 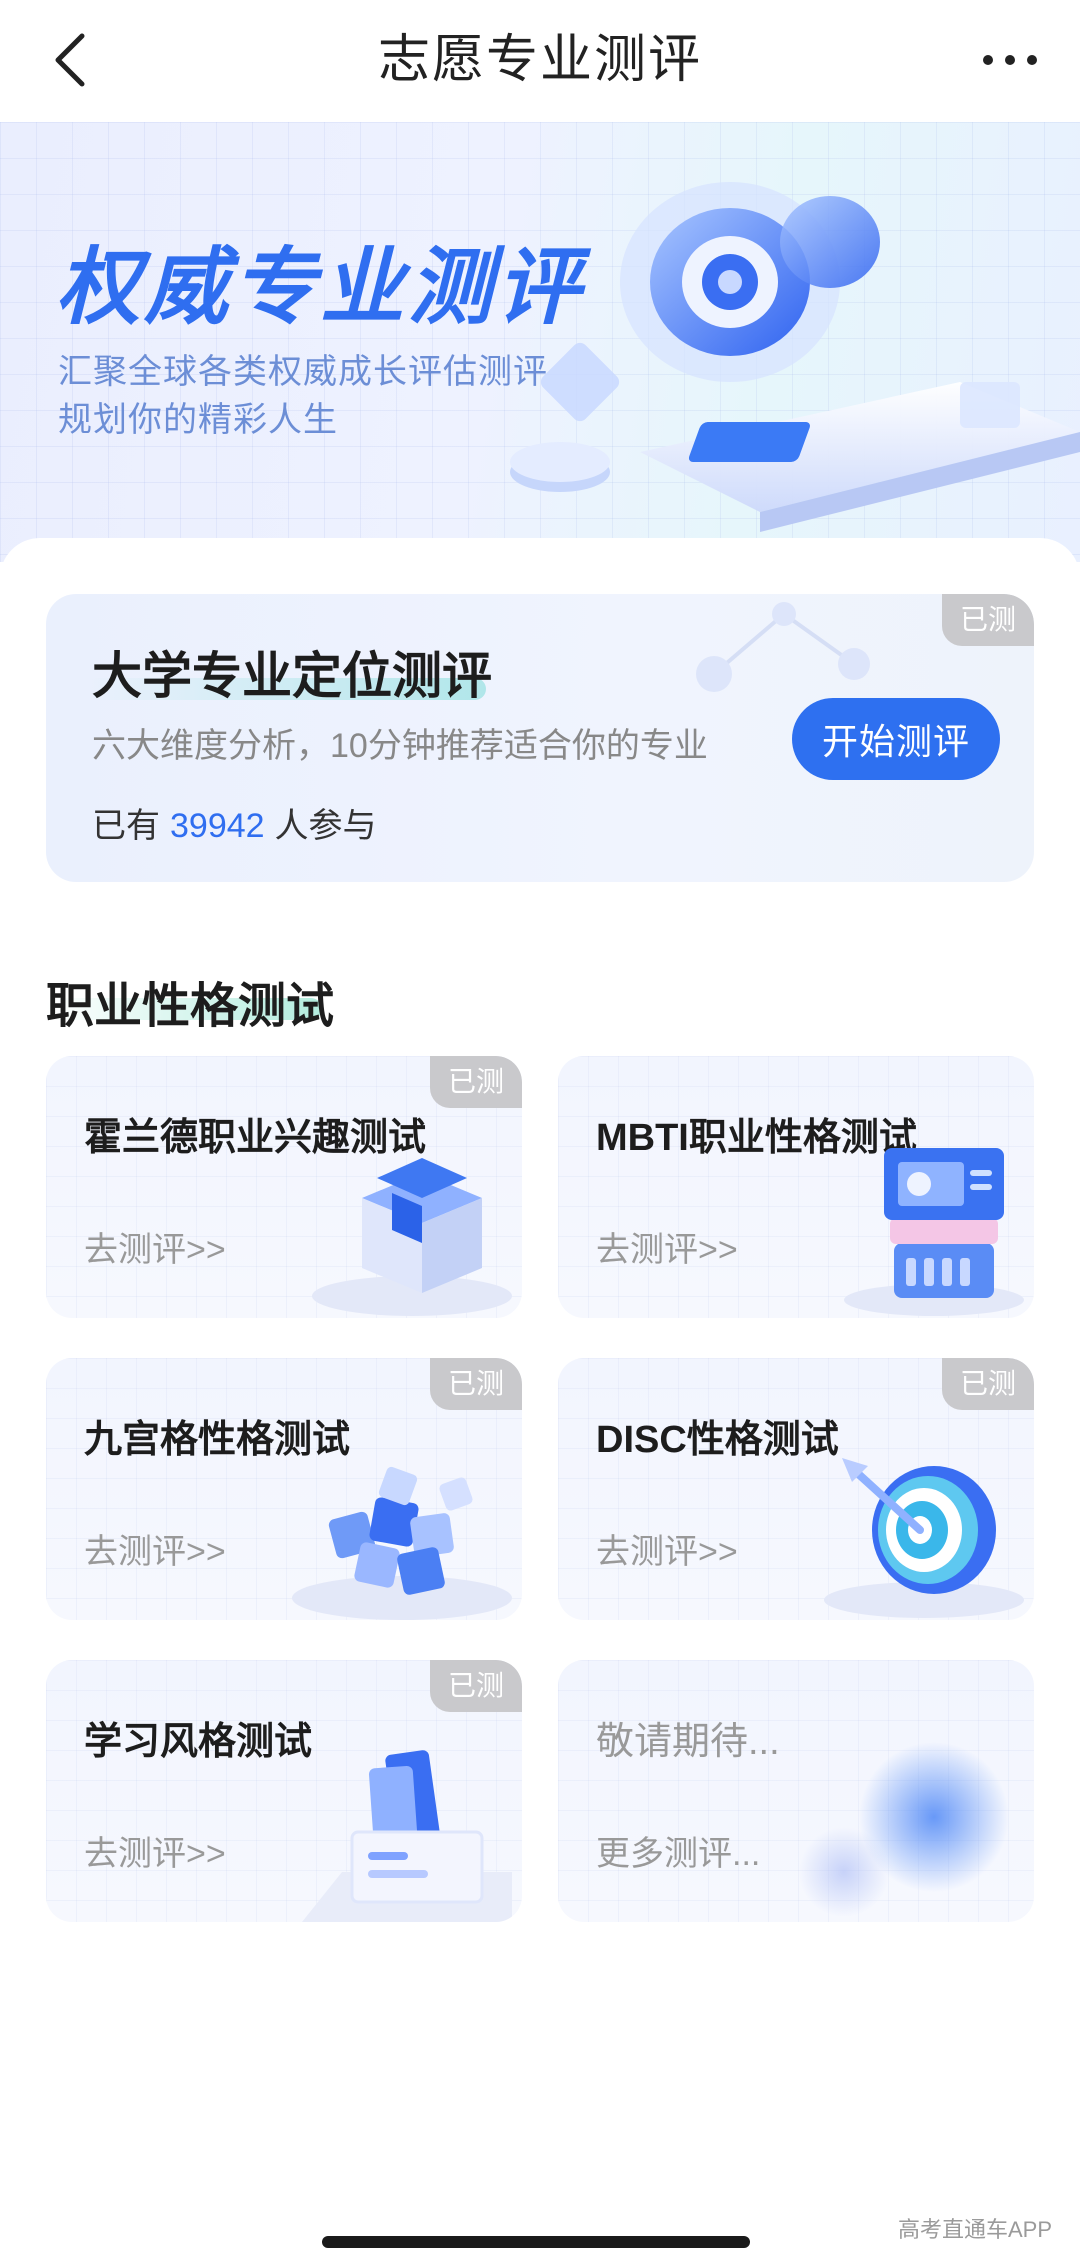 I want to click on molecule-decoration-icon, so click(x=783, y=647).